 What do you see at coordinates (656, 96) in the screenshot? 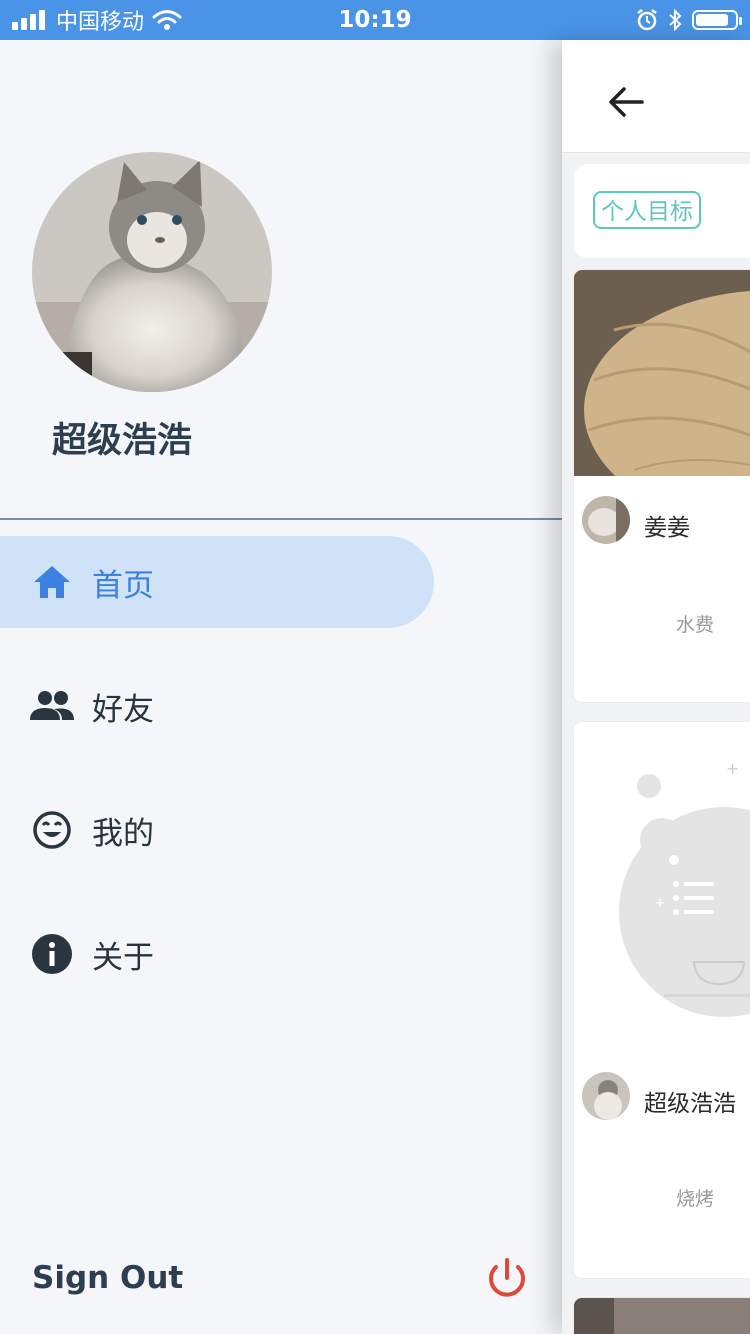
I see `app-bar` at bounding box center [656, 96].